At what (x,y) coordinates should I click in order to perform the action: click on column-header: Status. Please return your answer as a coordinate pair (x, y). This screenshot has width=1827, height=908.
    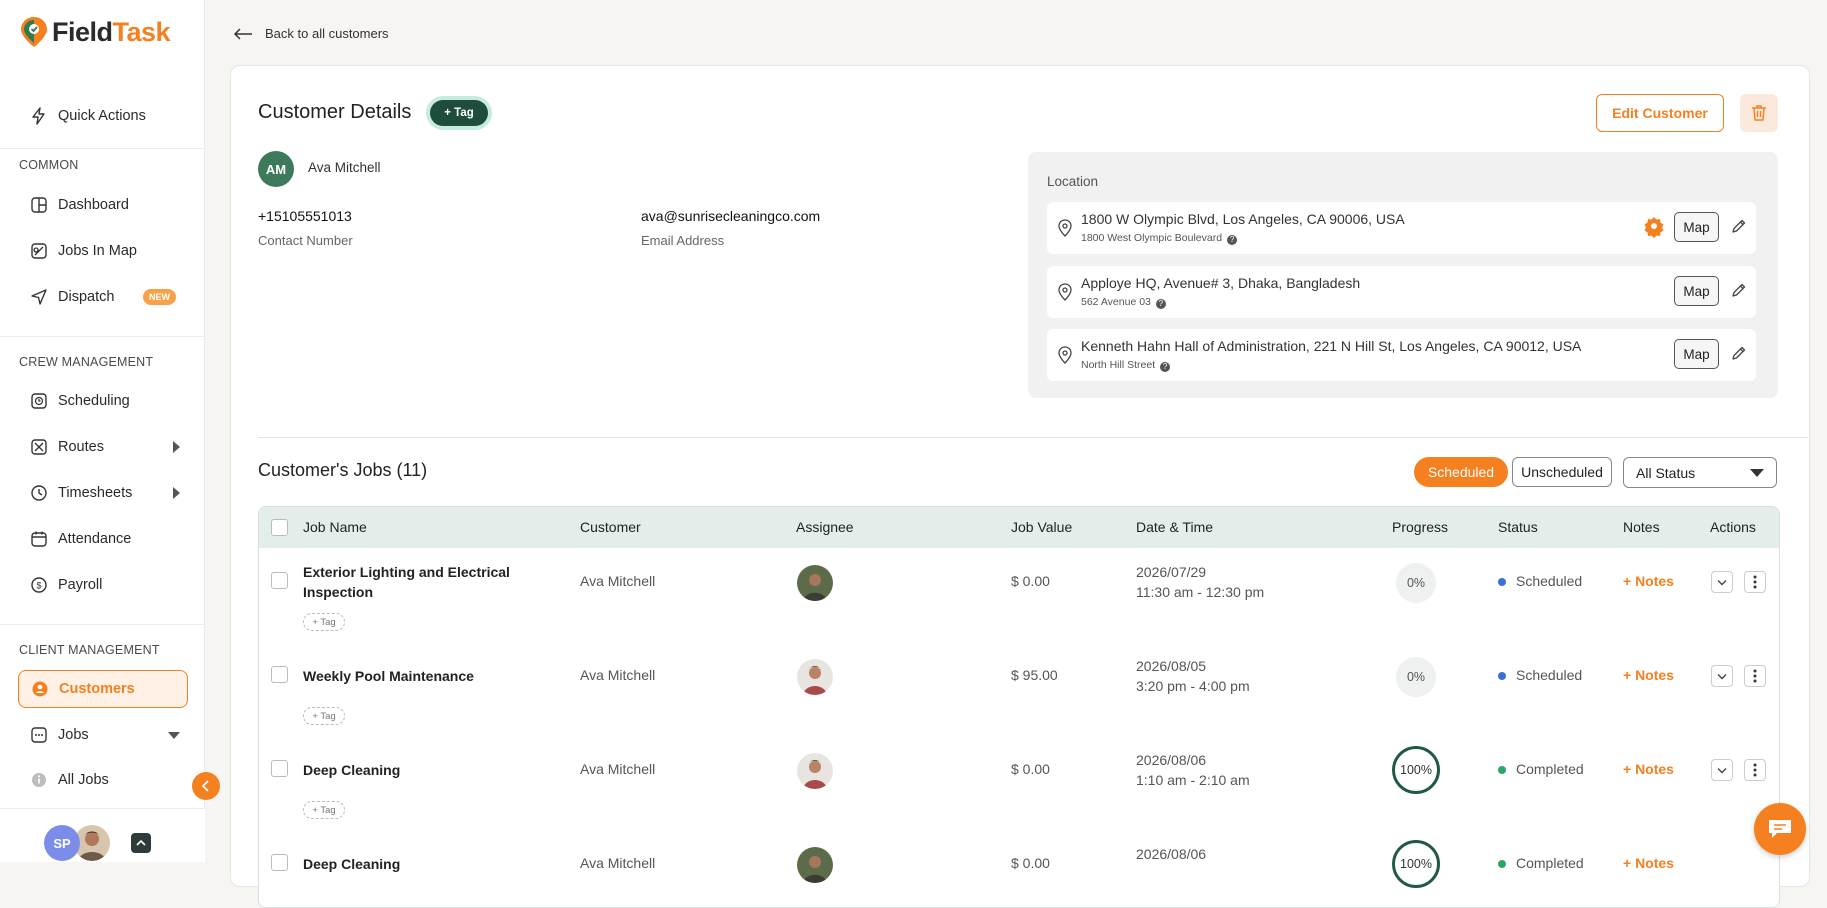
    Looking at the image, I should click on (1518, 527).